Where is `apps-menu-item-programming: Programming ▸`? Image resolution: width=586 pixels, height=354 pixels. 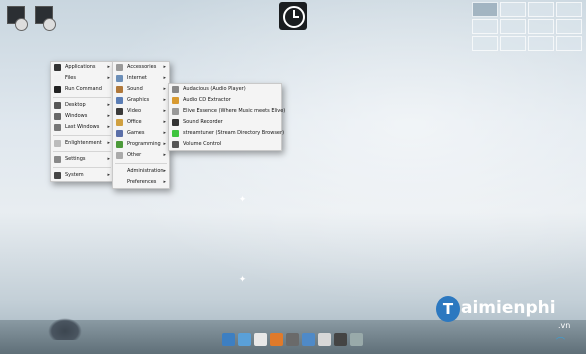
apps-menu-item-programming: Programming ▸ is located at coordinates (141, 144).